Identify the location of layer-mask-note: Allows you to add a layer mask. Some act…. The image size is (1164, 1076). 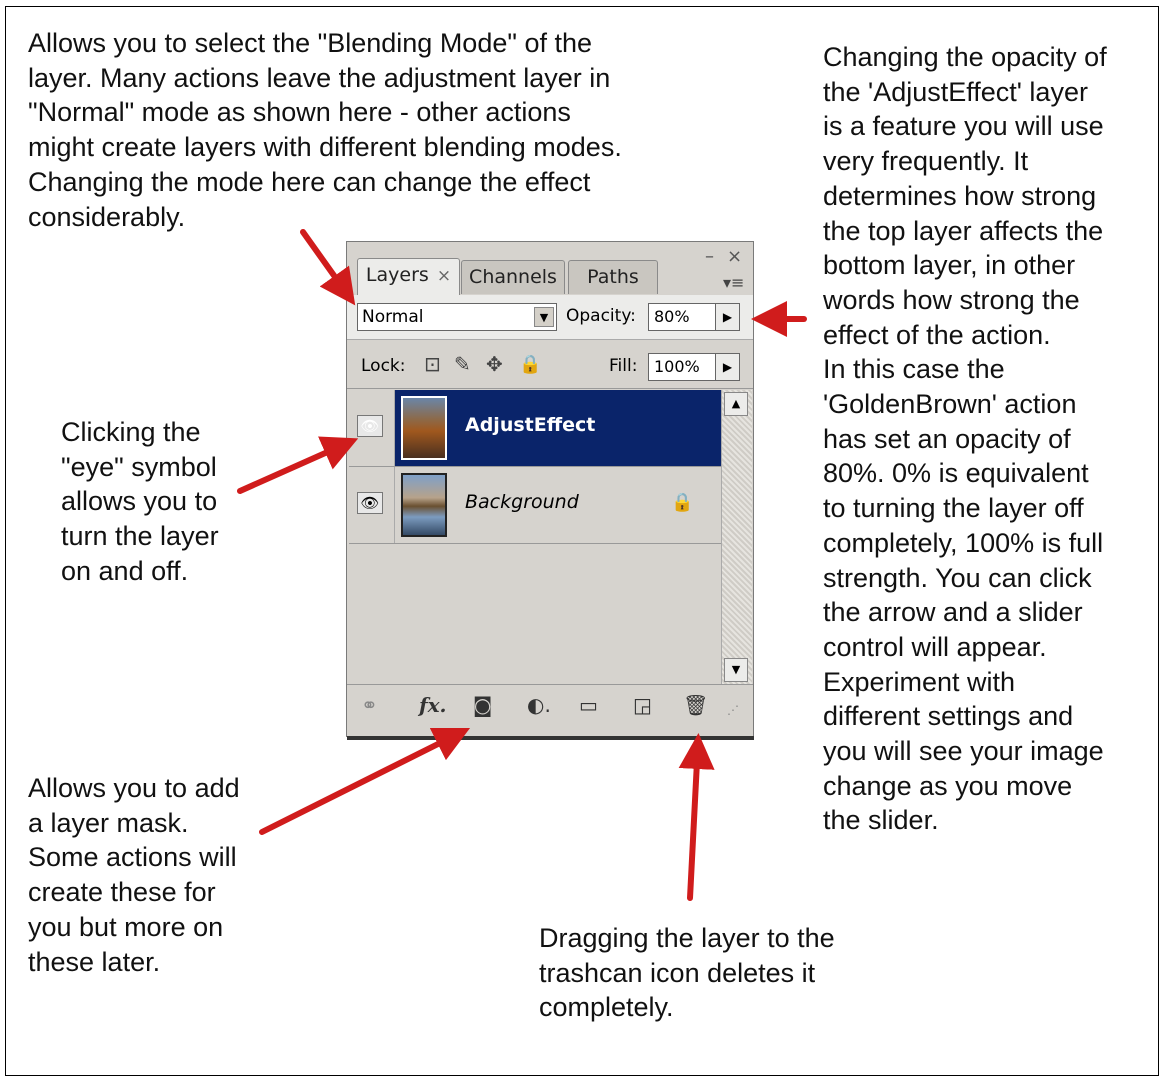
(134, 875).